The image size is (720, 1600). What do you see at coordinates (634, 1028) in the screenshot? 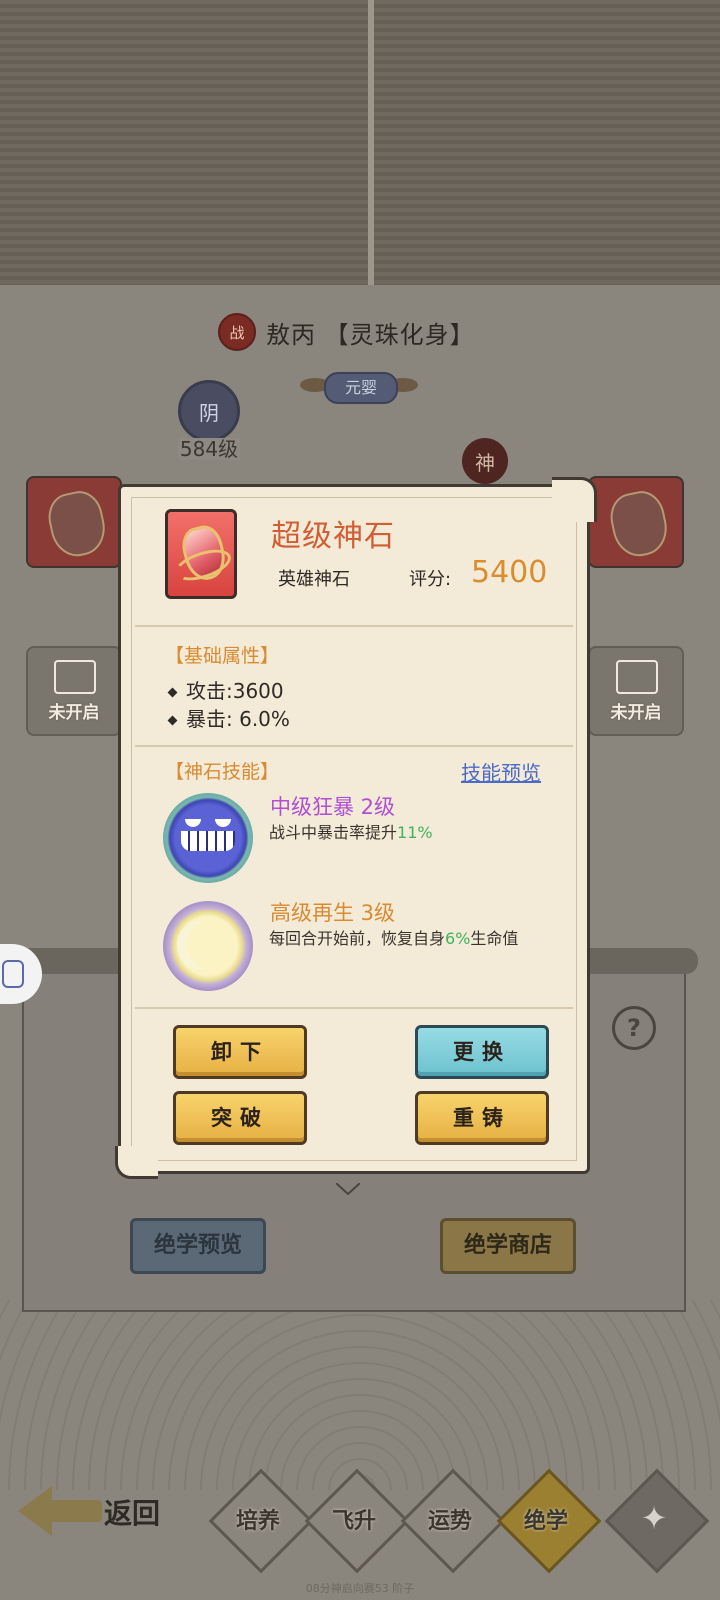
I see `help-button: ?` at bounding box center [634, 1028].